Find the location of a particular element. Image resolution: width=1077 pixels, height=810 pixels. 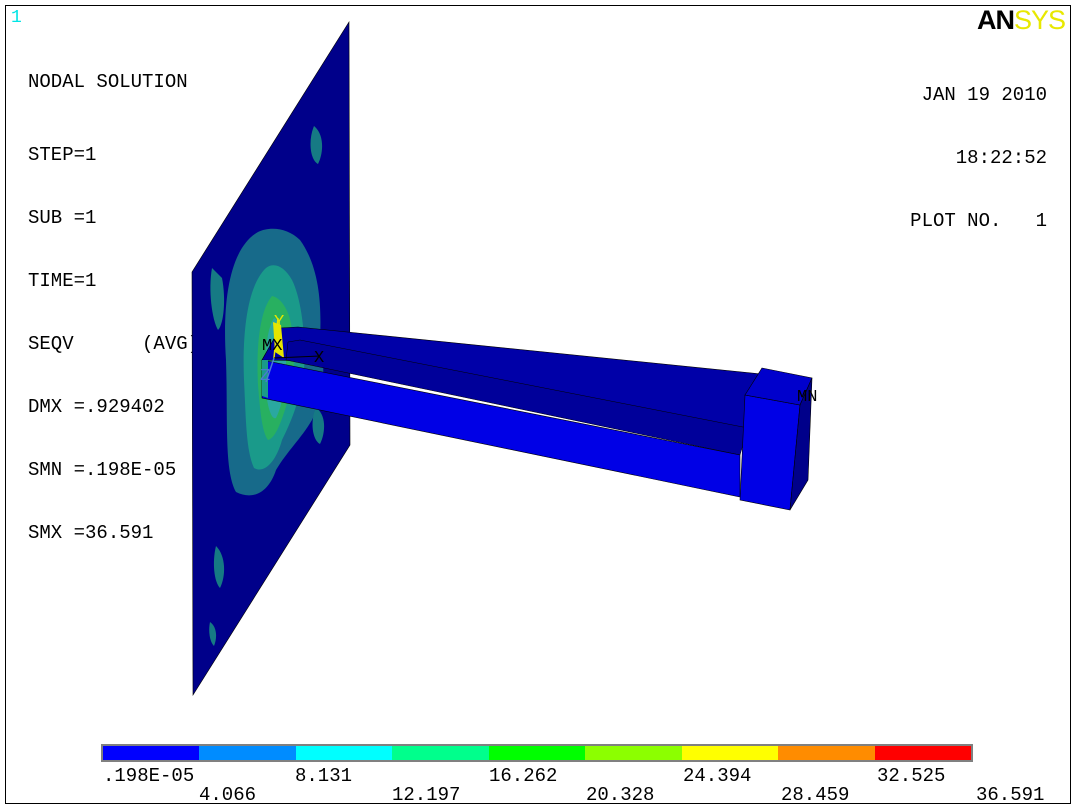

triad-y-label: Y is located at coordinates (279, 322).